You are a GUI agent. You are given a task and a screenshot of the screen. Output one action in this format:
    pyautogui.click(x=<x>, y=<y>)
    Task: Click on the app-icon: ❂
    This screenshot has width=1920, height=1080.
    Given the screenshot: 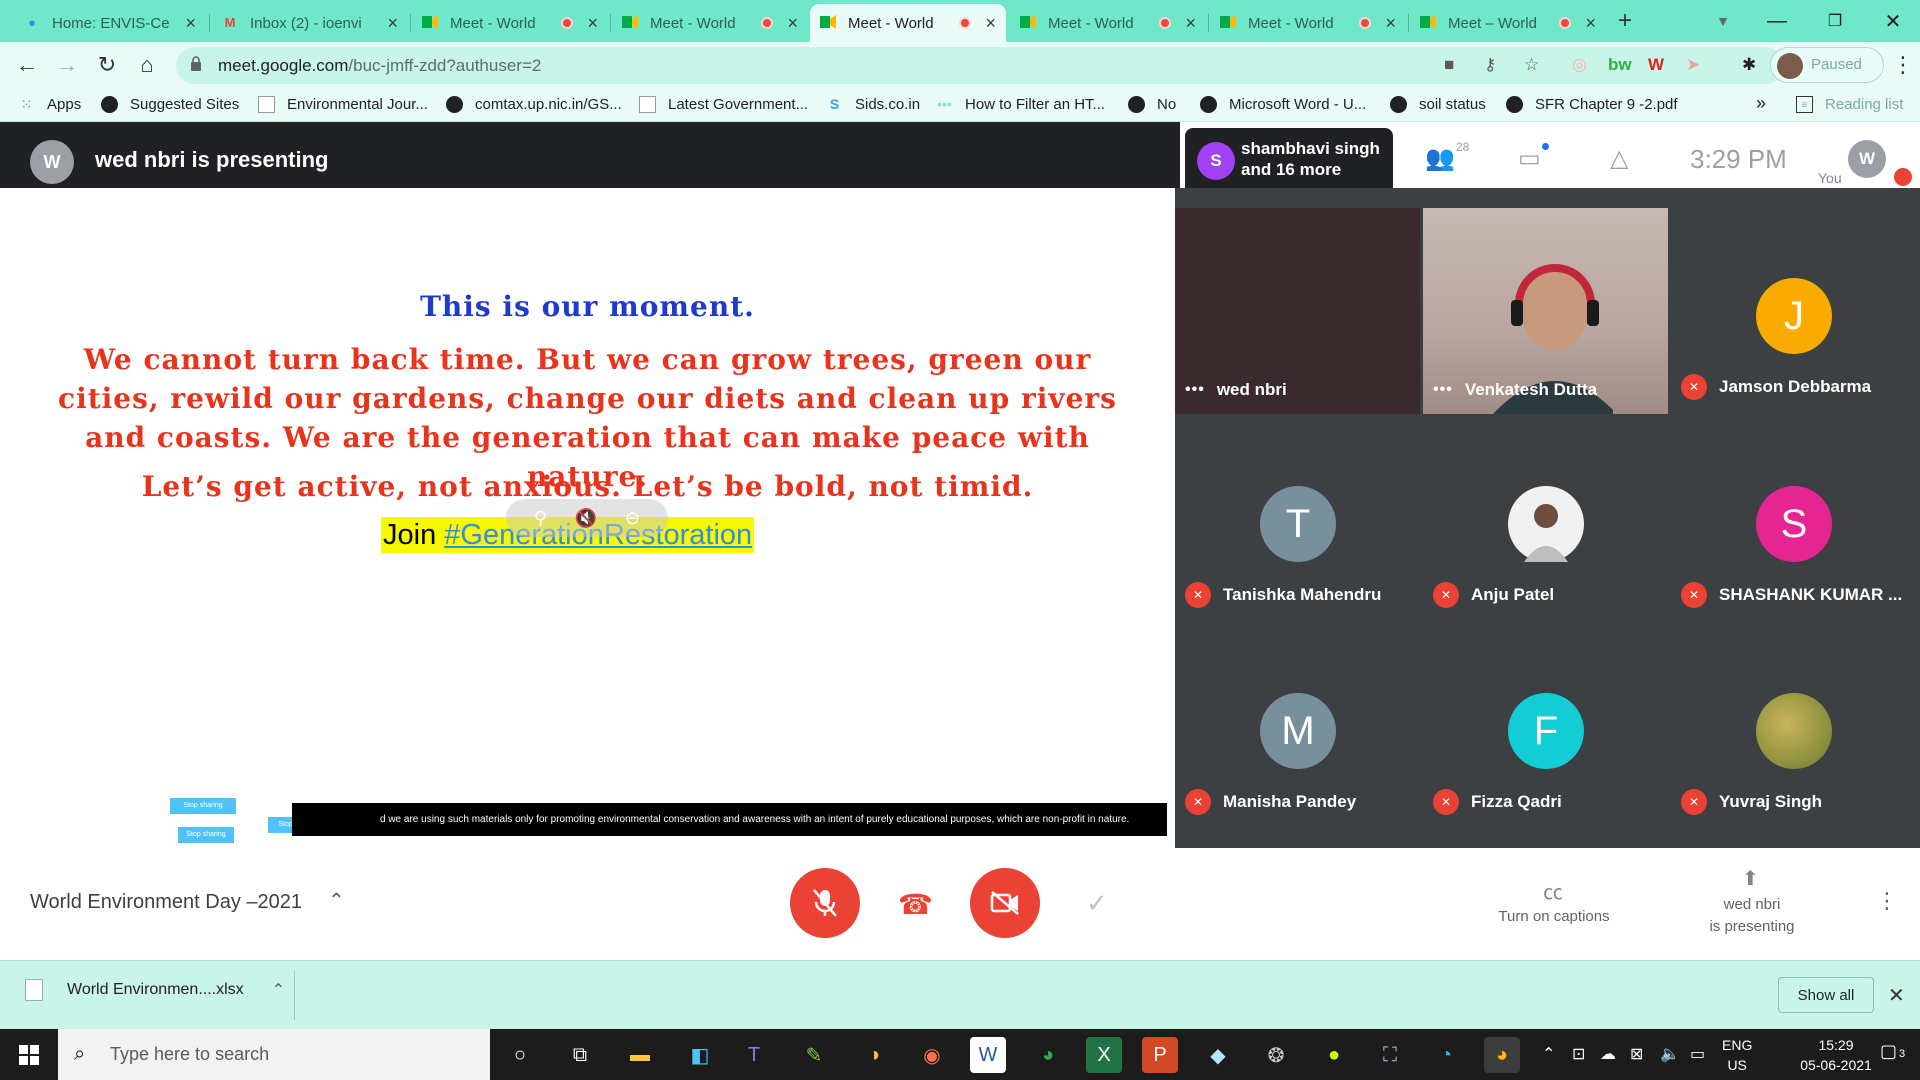 What is the action you would take?
    pyautogui.click(x=1276, y=1055)
    